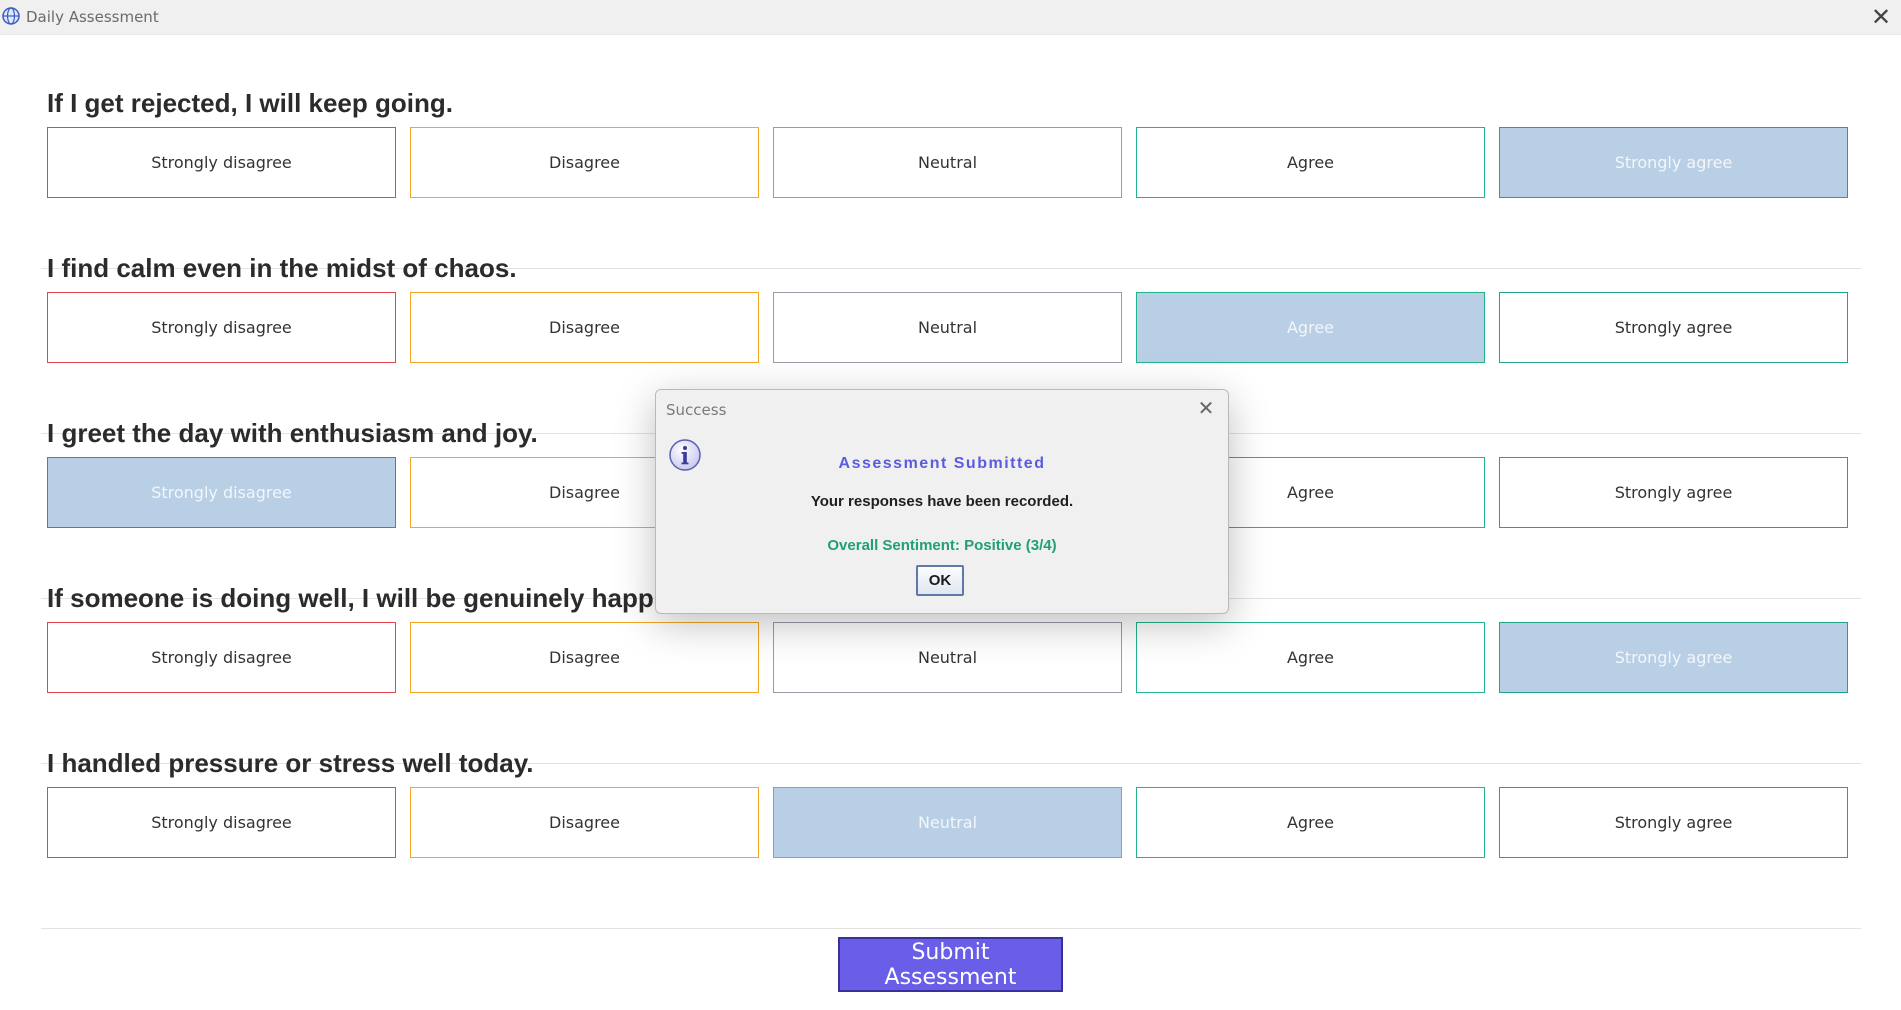 The image size is (1901, 1010). I want to click on window-titlebar: Daily Assessment ✕, so click(950, 17).